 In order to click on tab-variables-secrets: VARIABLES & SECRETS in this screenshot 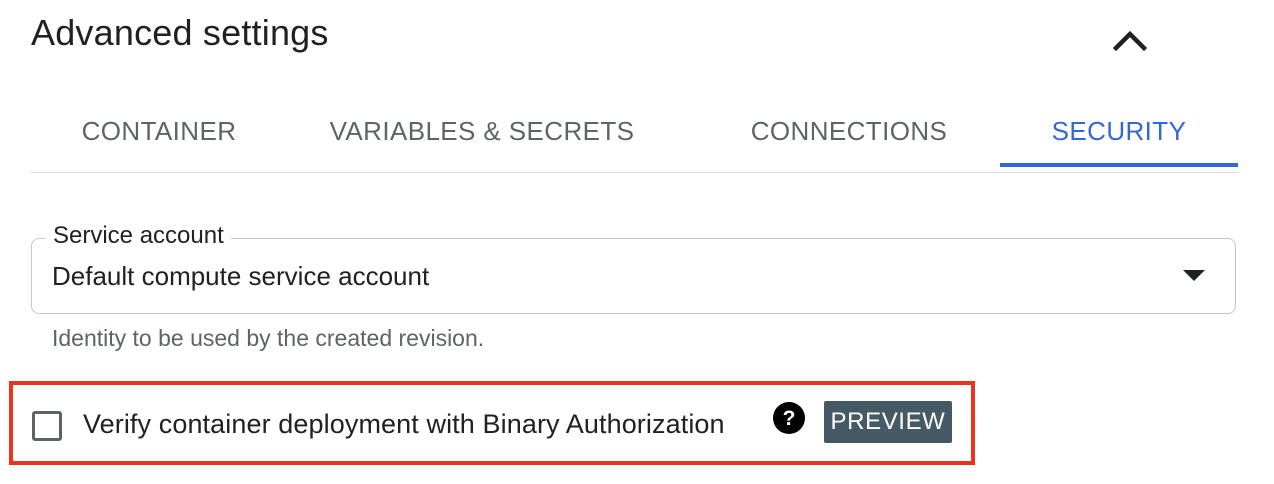, I will do `click(482, 131)`.